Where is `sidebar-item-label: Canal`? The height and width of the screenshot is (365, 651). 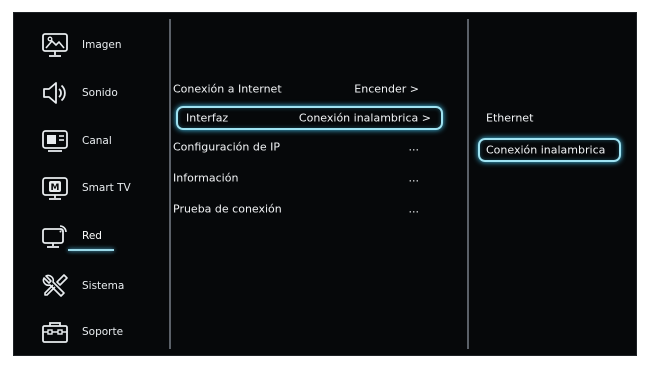 sidebar-item-label: Canal is located at coordinates (97, 141).